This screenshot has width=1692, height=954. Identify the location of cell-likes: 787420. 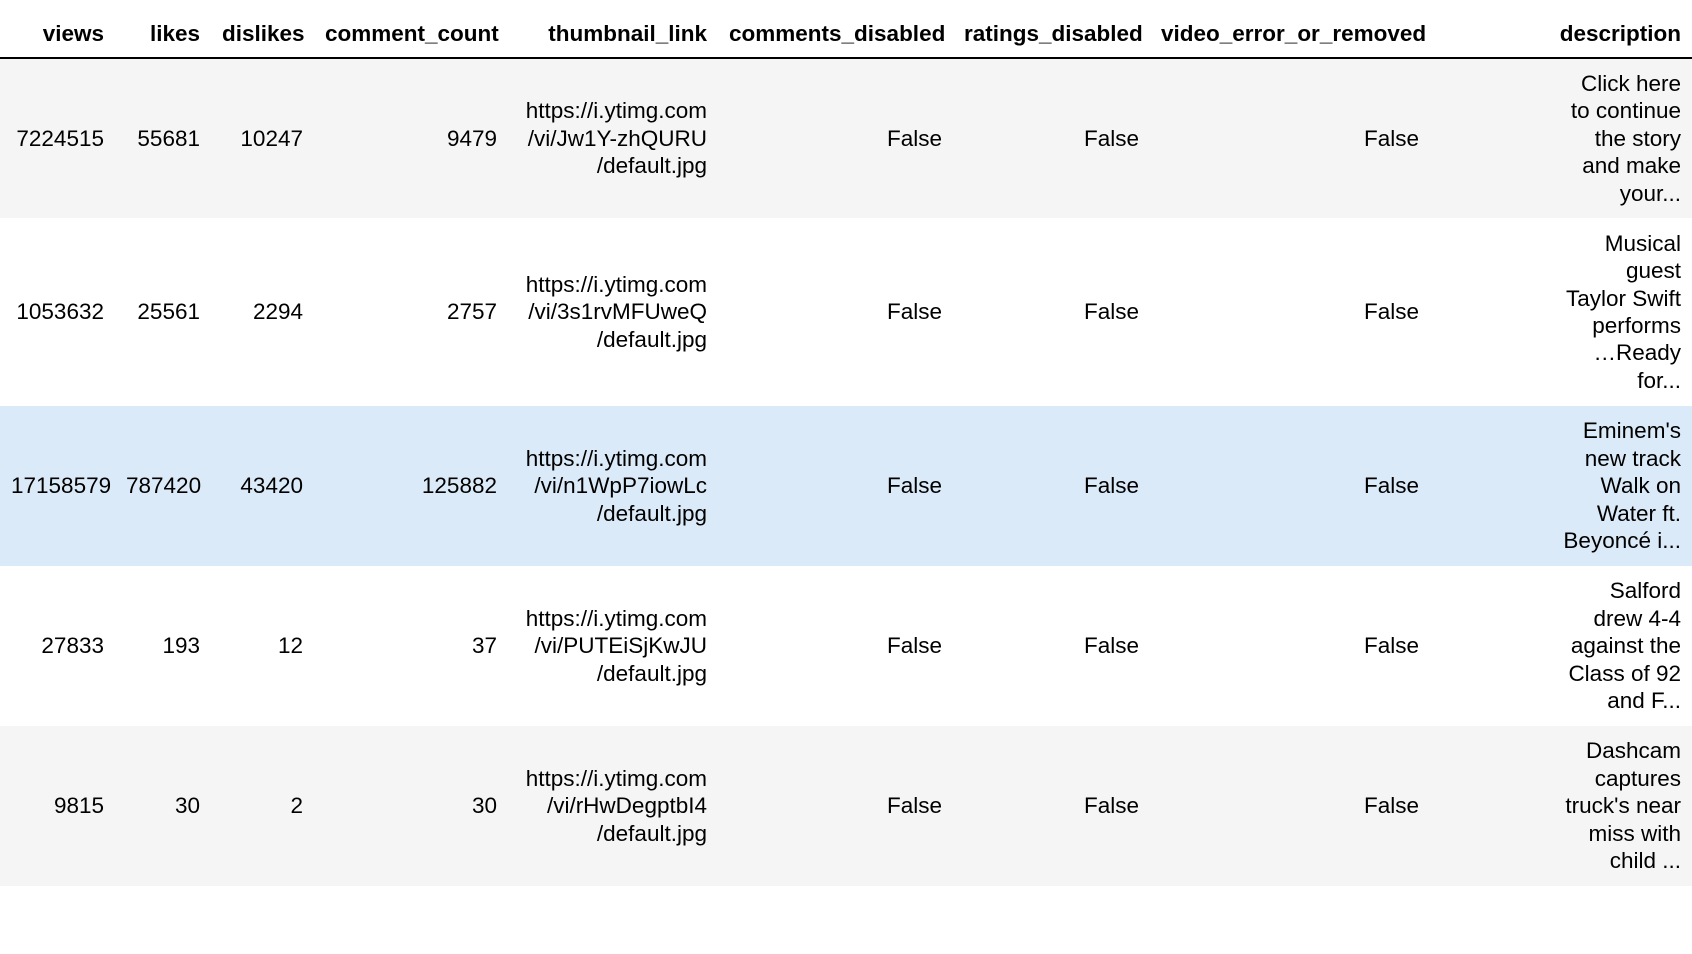
(163, 486).